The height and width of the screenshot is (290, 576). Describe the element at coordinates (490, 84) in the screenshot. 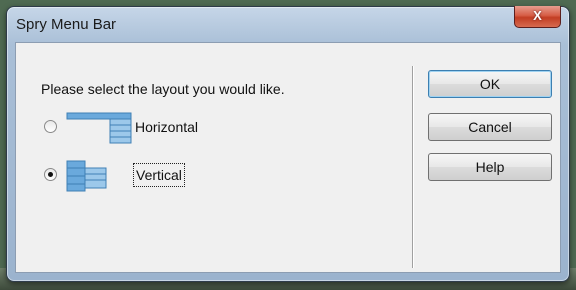

I see `ok-button: OK` at that location.